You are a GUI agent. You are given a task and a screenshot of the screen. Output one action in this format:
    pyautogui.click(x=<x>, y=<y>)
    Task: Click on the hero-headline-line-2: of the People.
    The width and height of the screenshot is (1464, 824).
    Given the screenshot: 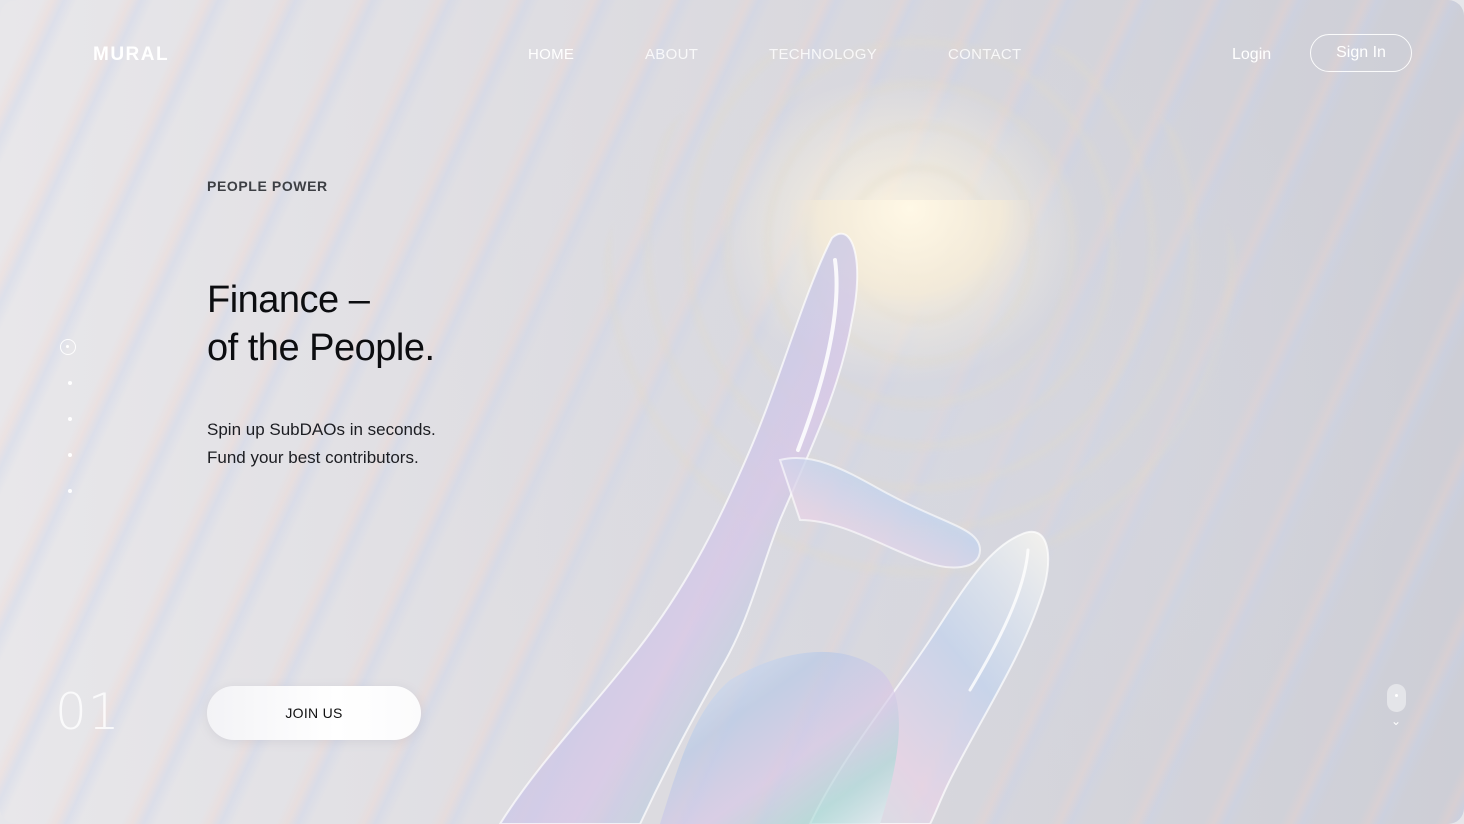 What is the action you would take?
    pyautogui.click(x=321, y=348)
    